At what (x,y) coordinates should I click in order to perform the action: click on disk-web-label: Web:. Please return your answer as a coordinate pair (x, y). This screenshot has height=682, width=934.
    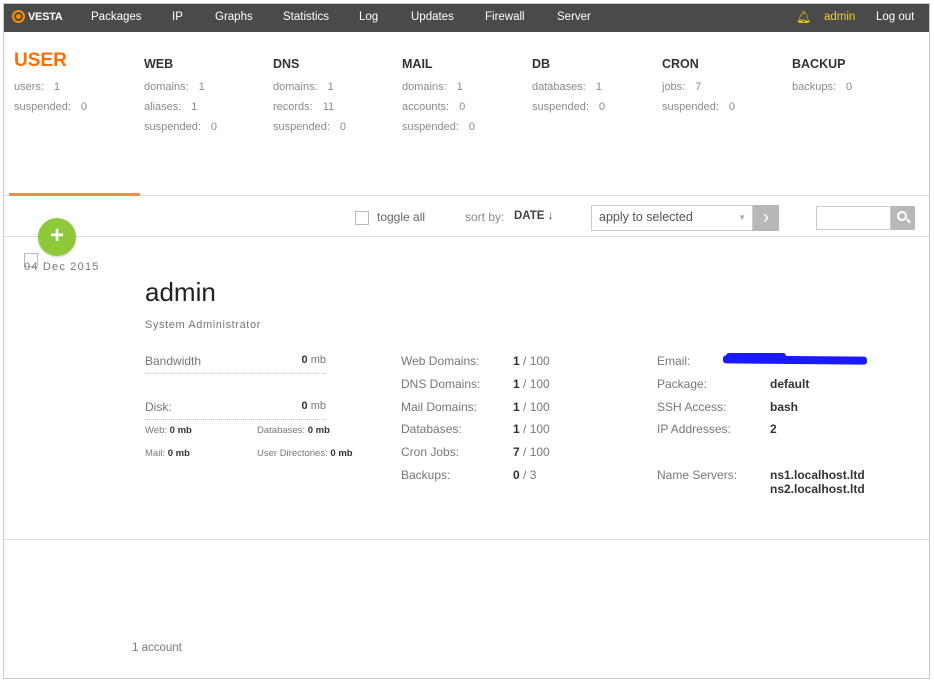
    Looking at the image, I should click on (156, 430).